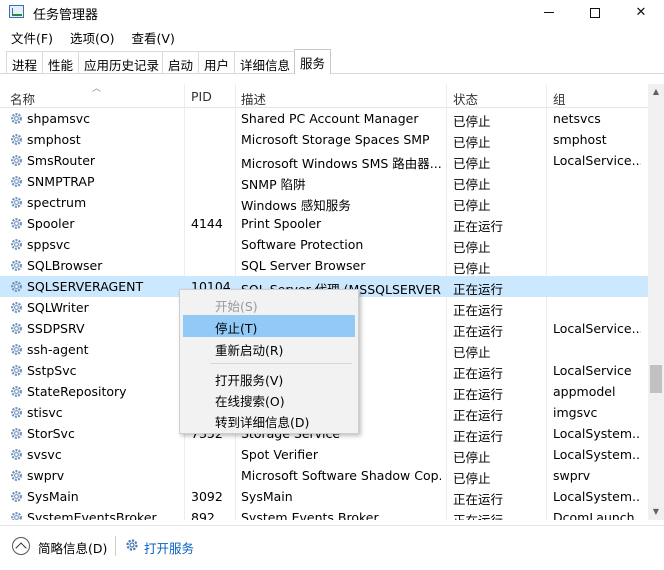  Describe the element at coordinates (584, 391) in the screenshot. I see `service-group: appmodel` at that location.